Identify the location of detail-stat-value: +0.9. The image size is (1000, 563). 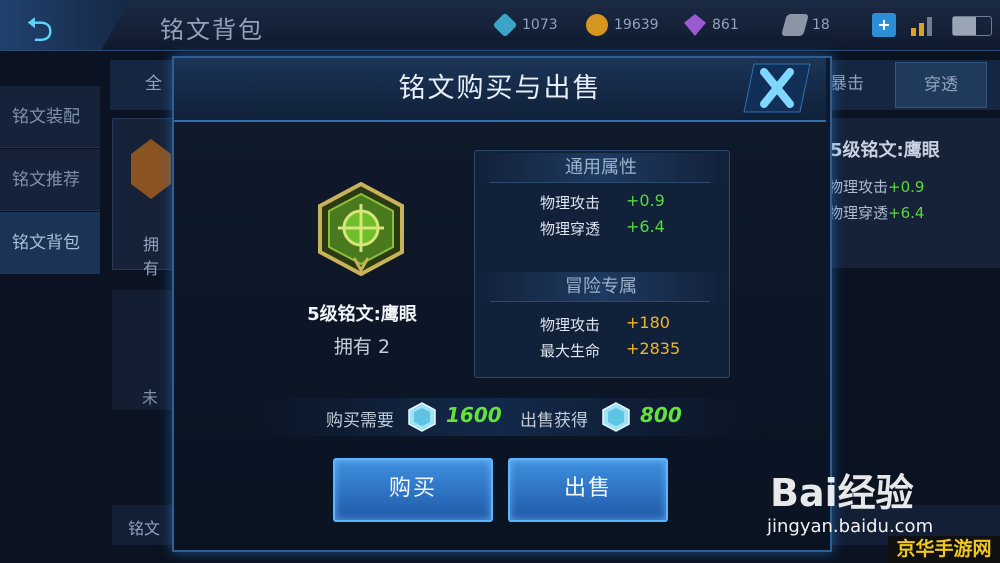
(906, 187).